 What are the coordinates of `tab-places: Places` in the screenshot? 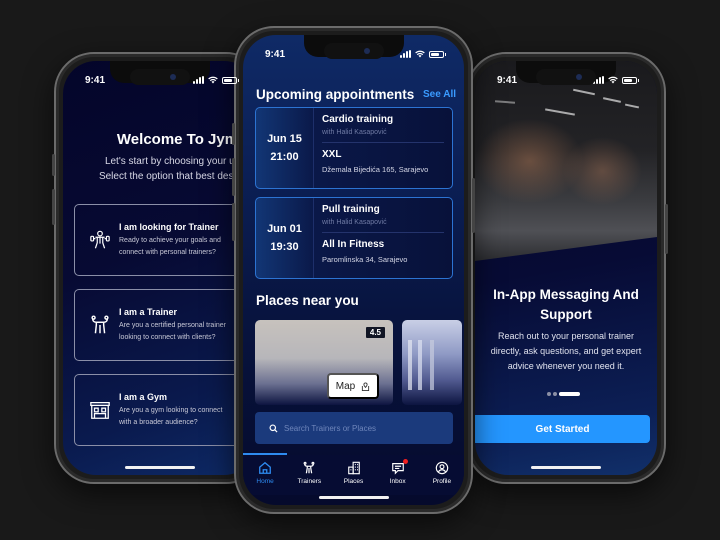 It's located at (353, 475).